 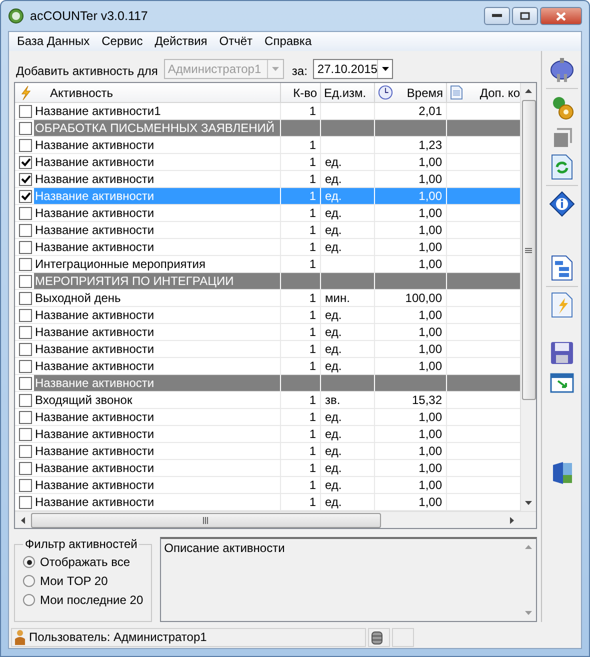 I want to click on column-header: Доп. ко, so click(x=493, y=93).